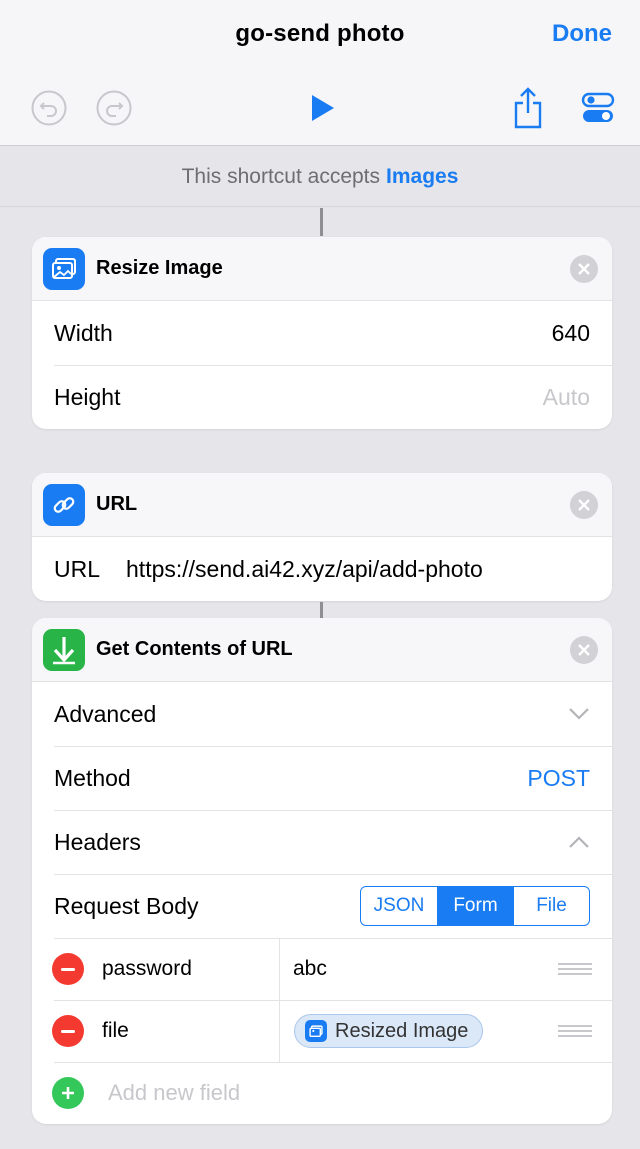 The height and width of the screenshot is (1149, 640). I want to click on height-row: Height Auto, so click(322, 397).